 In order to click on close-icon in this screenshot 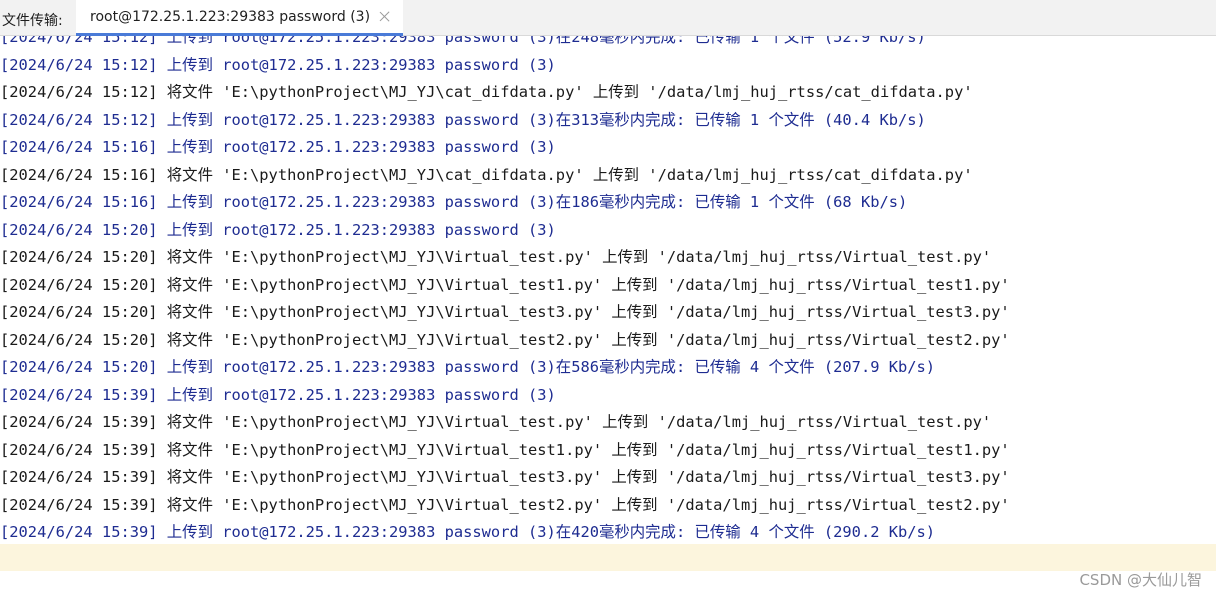, I will do `click(384, 16)`.